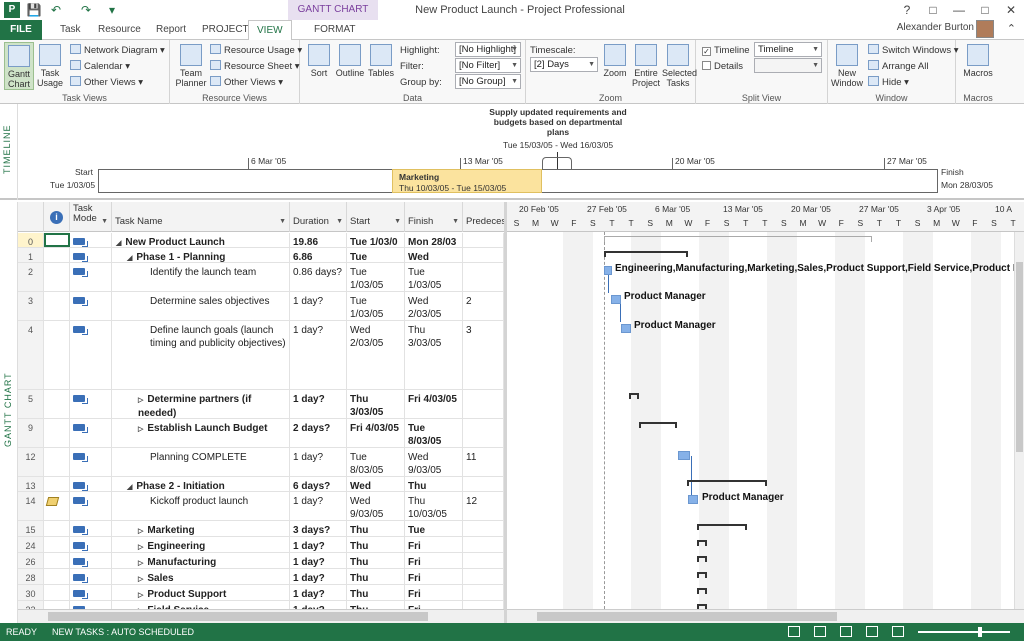  What do you see at coordinates (201, 560) in the screenshot?
I see `task-name-cell: ▷ Manufacturing` at bounding box center [201, 560].